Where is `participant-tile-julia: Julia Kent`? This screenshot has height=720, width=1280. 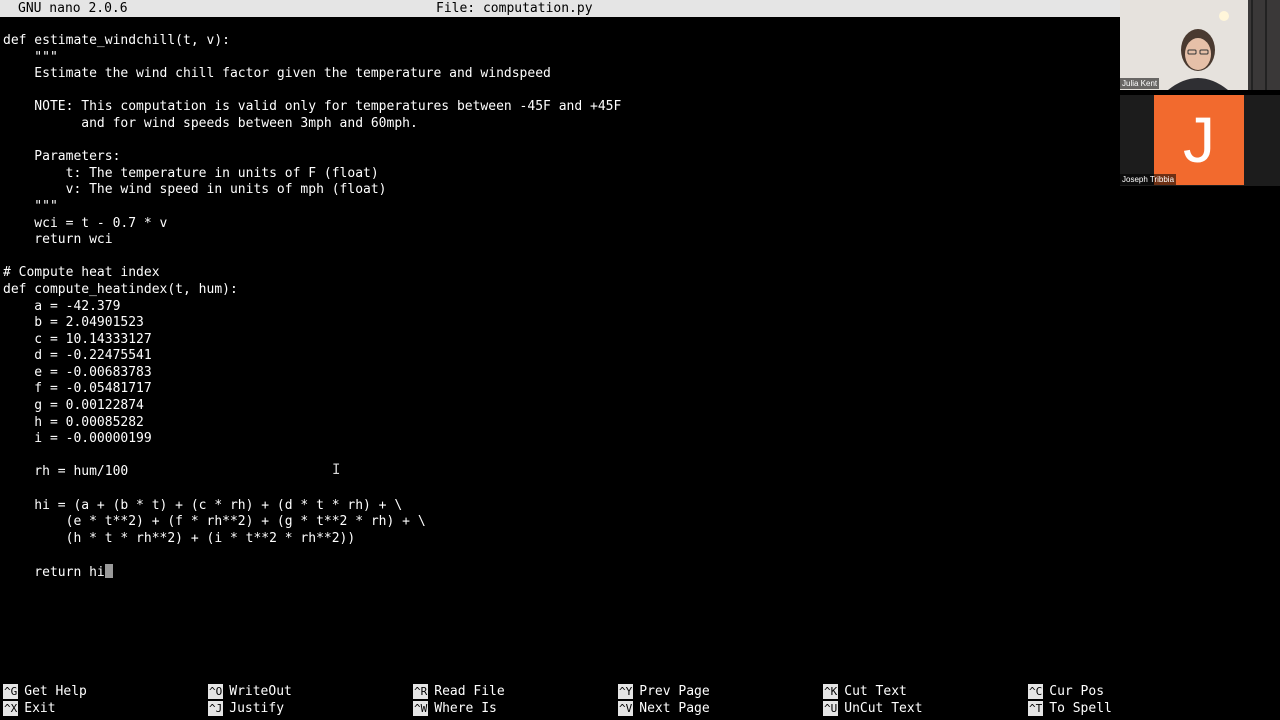
participant-tile-julia: Julia Kent is located at coordinates (1200, 45).